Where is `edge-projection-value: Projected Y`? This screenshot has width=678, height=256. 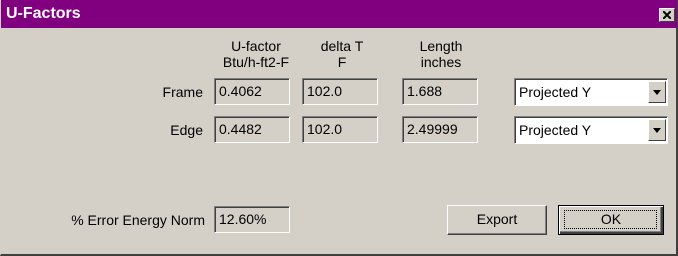
edge-projection-value: Projected Y is located at coordinates (555, 130).